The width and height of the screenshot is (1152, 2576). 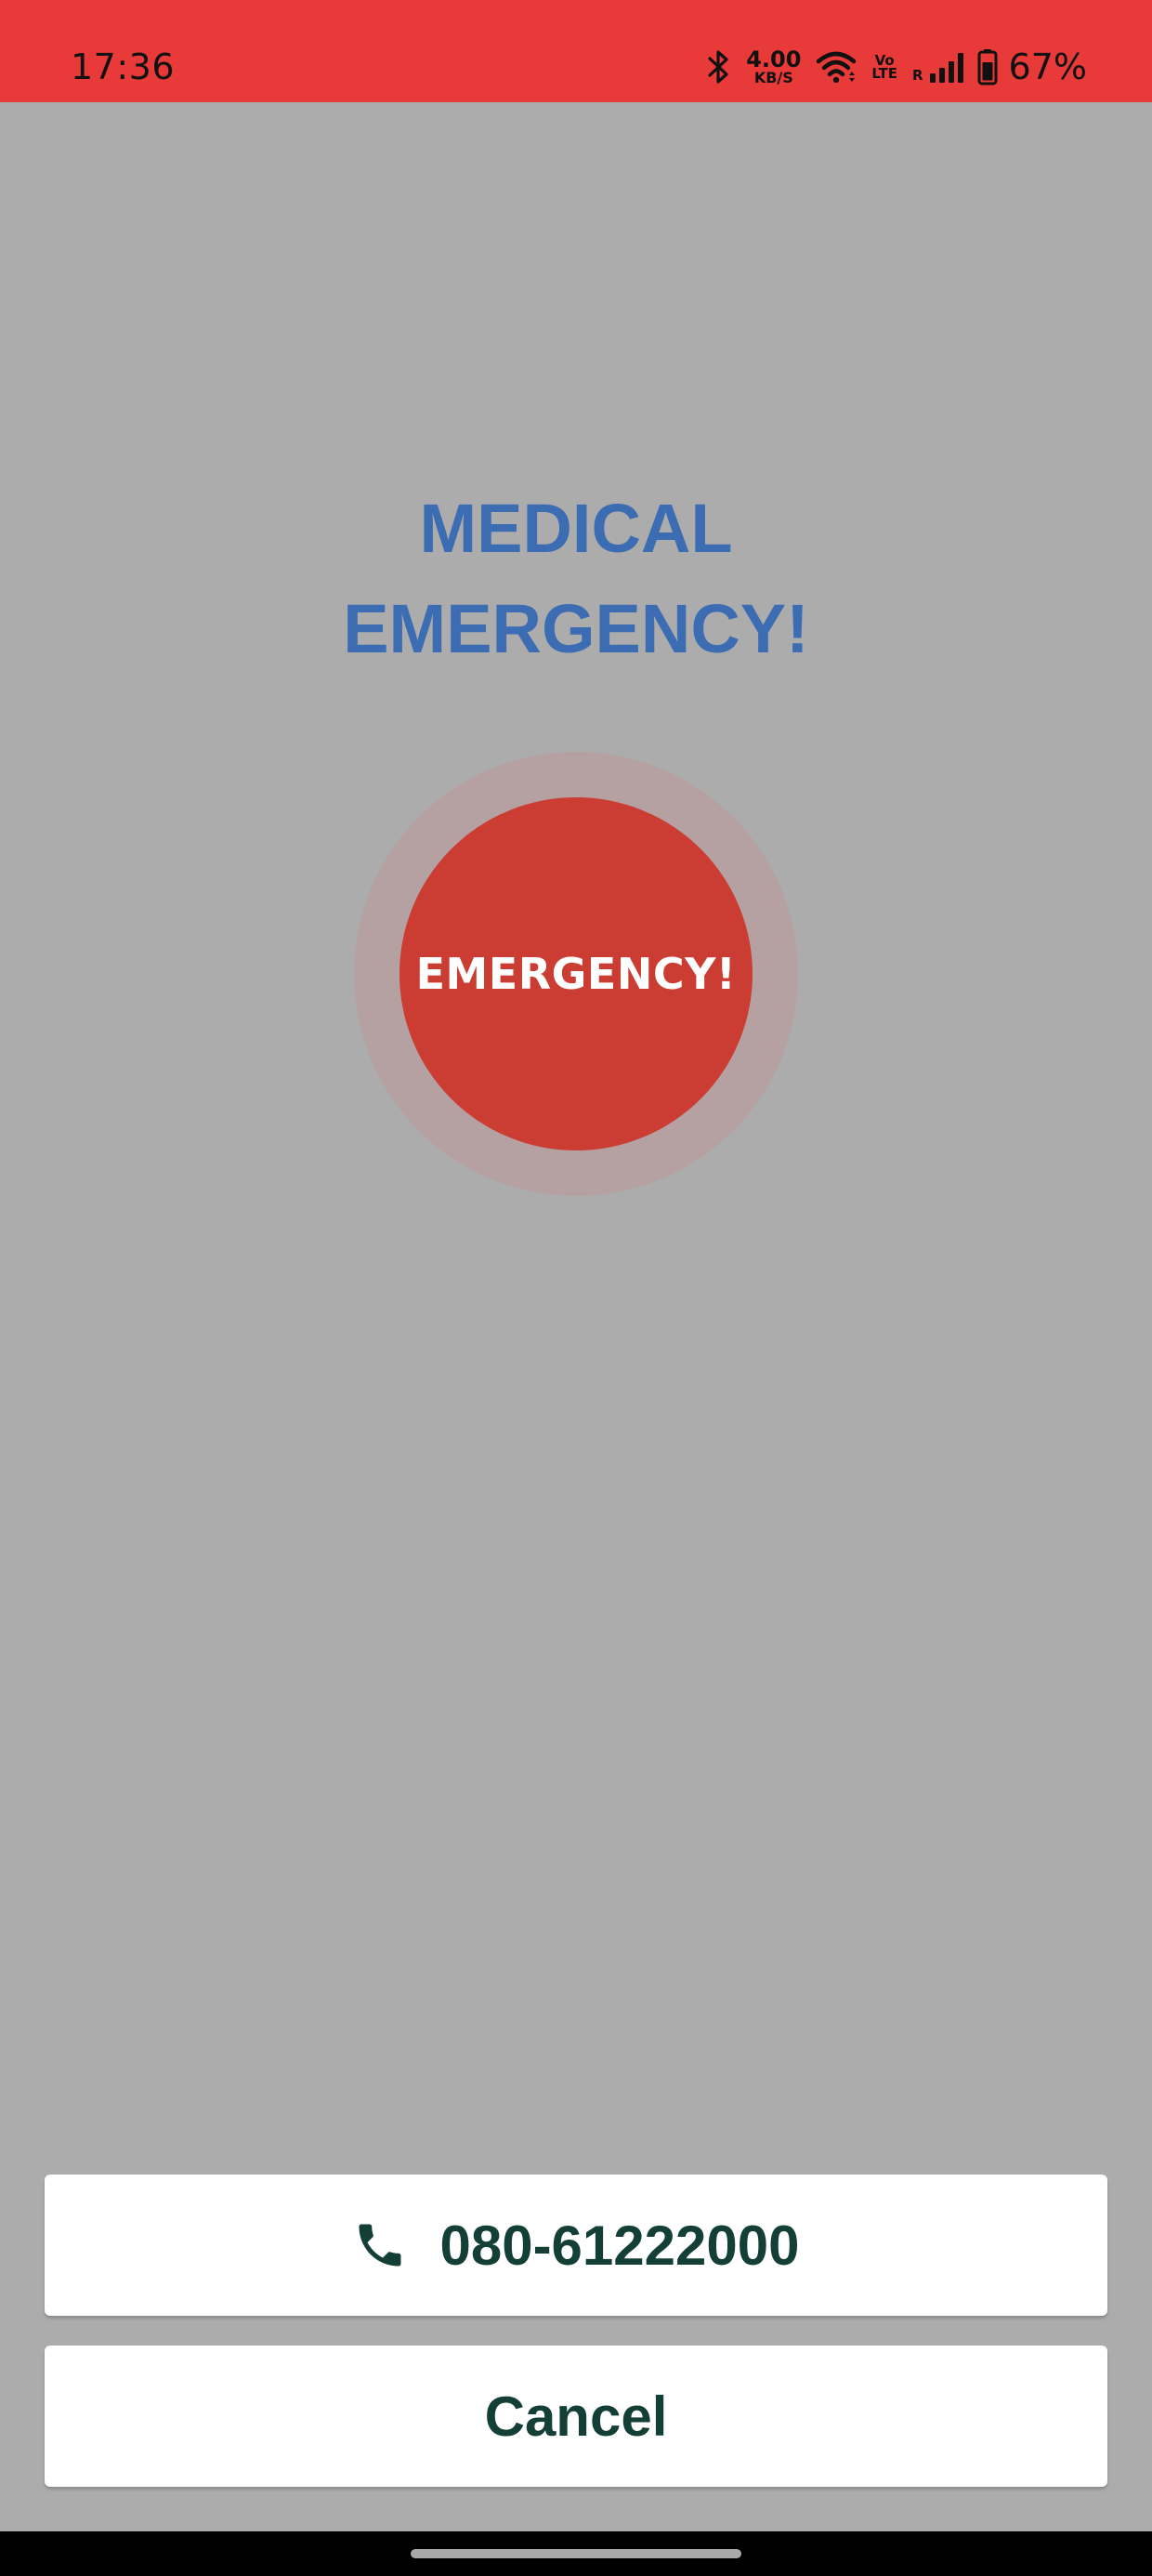 What do you see at coordinates (1047, 66) in the screenshot?
I see `battery-percent: 67%` at bounding box center [1047, 66].